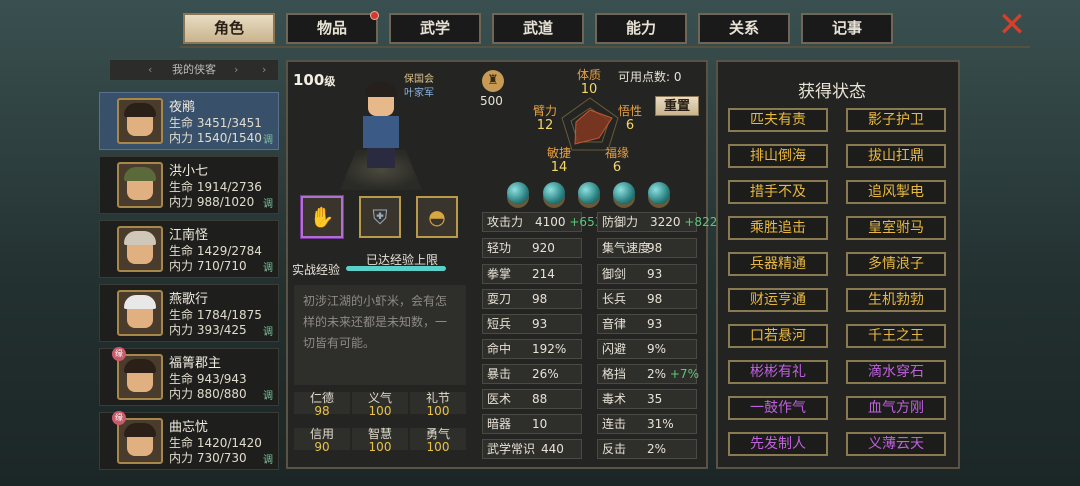 The height and width of the screenshot is (486, 1080). What do you see at coordinates (332, 27) in the screenshot?
I see `tab-items: 物品` at bounding box center [332, 27].